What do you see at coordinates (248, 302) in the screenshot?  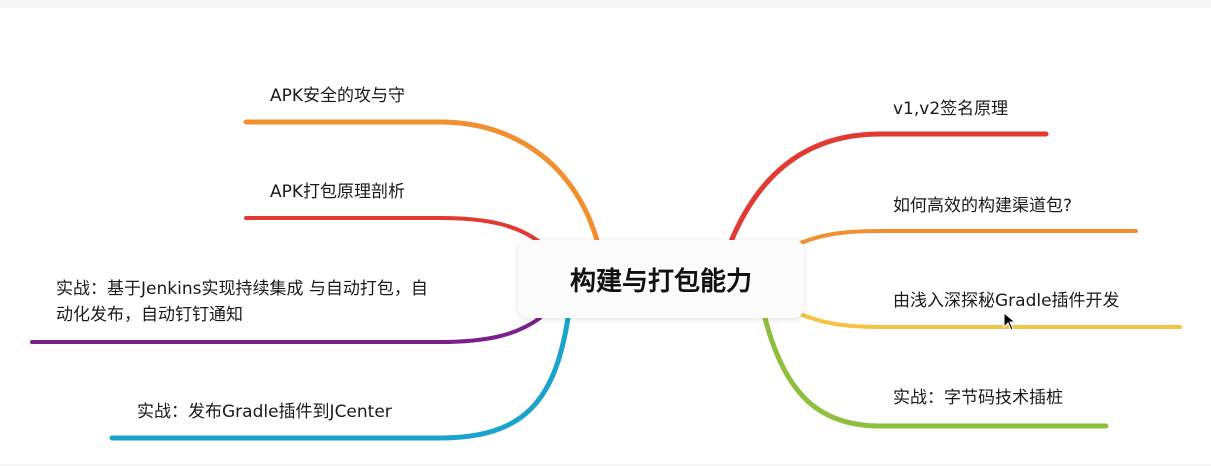 I see `topic-jenkins-ci: 实战：基于Jenkins实现持续集成 与自动打包，自动化发布，自动钉钉通知` at bounding box center [248, 302].